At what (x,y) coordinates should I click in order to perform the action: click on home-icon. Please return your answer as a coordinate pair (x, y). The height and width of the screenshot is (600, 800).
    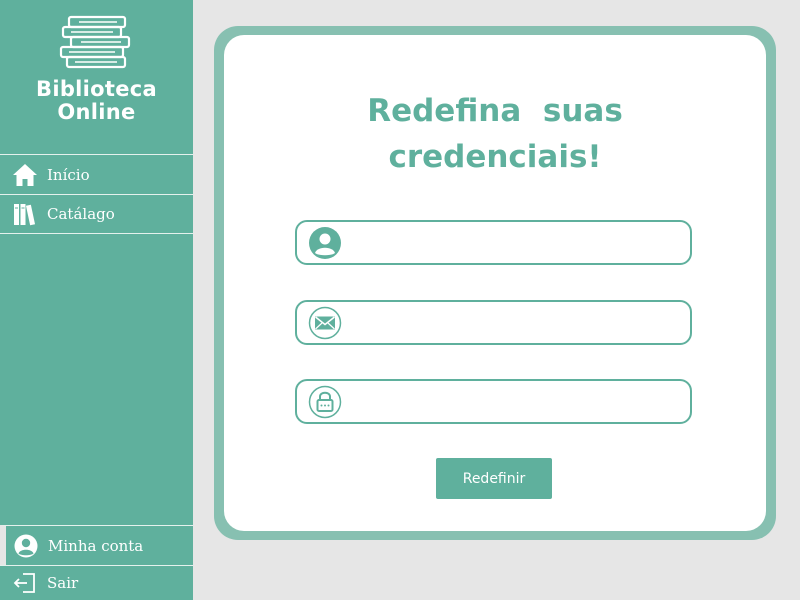
    Looking at the image, I should click on (25, 175).